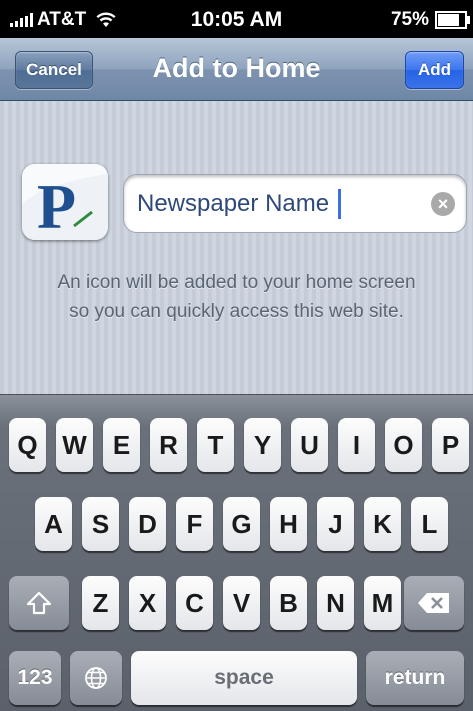  What do you see at coordinates (262, 445) in the screenshot?
I see `key-y: Y` at bounding box center [262, 445].